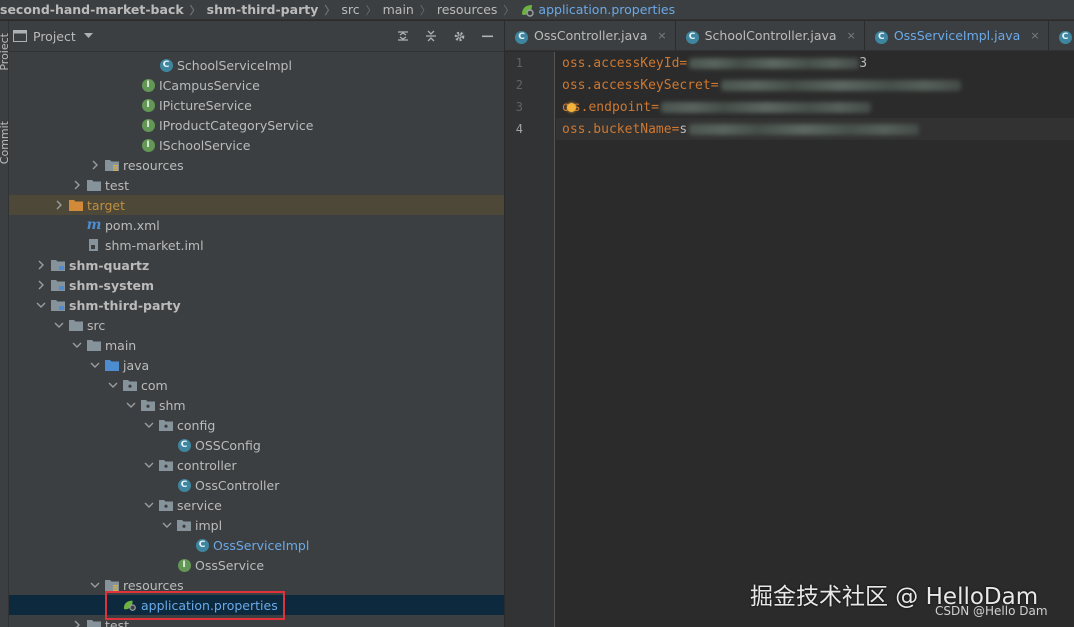 Image resolution: width=1074 pixels, height=627 pixels. Describe the element at coordinates (761, 85) in the screenshot. I see `code-line: oss.accessKeySecret =` at that location.